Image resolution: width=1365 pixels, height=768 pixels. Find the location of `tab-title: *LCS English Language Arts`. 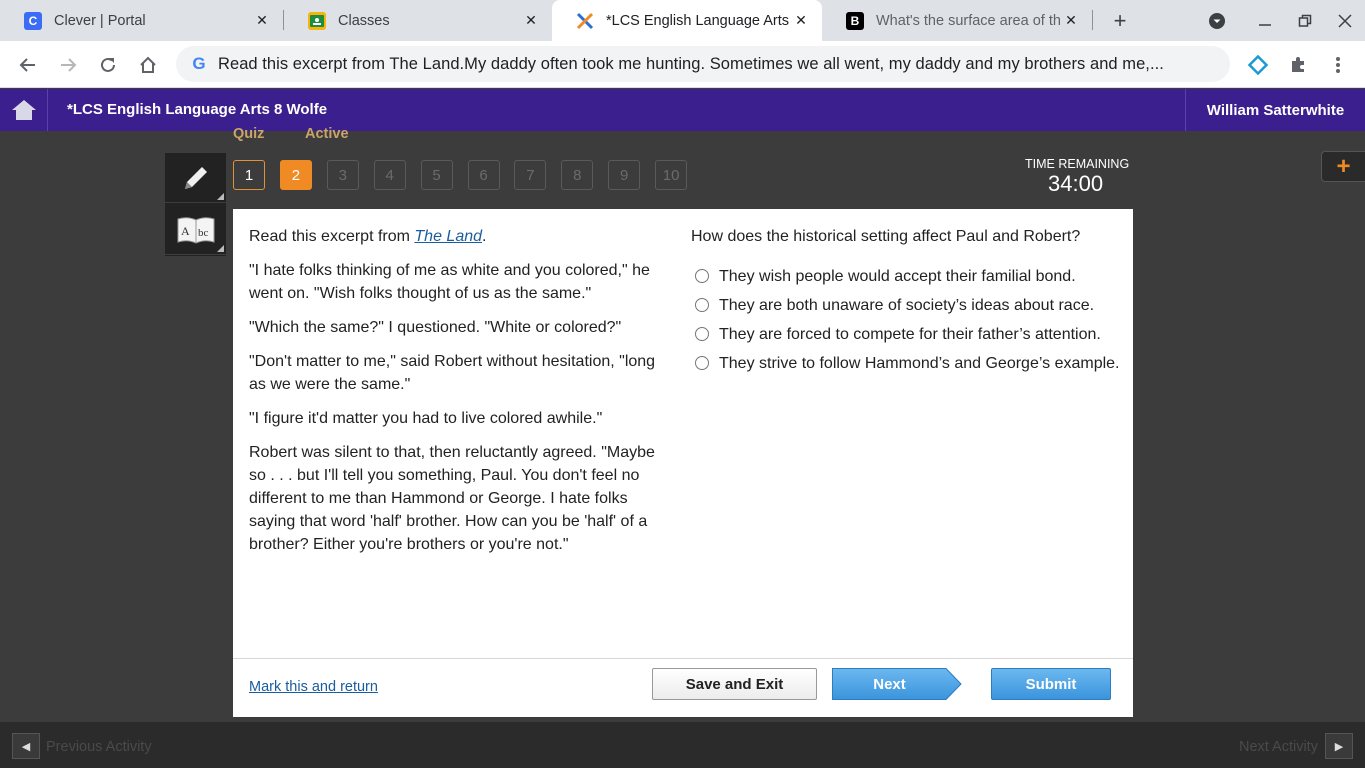

tab-title: *LCS English Language Arts is located at coordinates (697, 20).